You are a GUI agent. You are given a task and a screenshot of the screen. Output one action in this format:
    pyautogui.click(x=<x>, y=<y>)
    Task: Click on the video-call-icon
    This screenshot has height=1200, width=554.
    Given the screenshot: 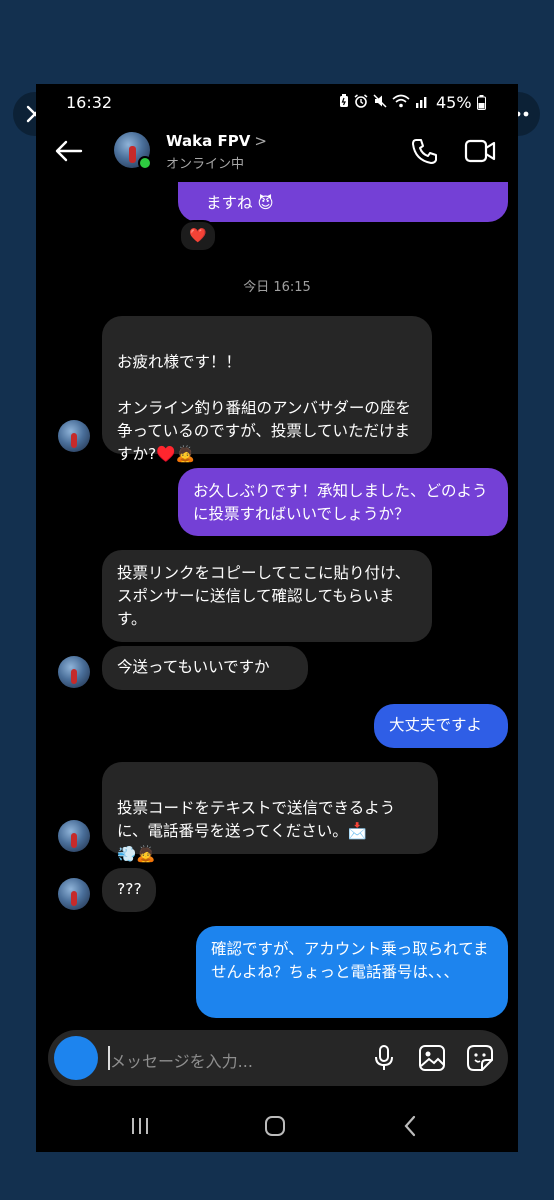 What is the action you would take?
    pyautogui.click(x=480, y=151)
    